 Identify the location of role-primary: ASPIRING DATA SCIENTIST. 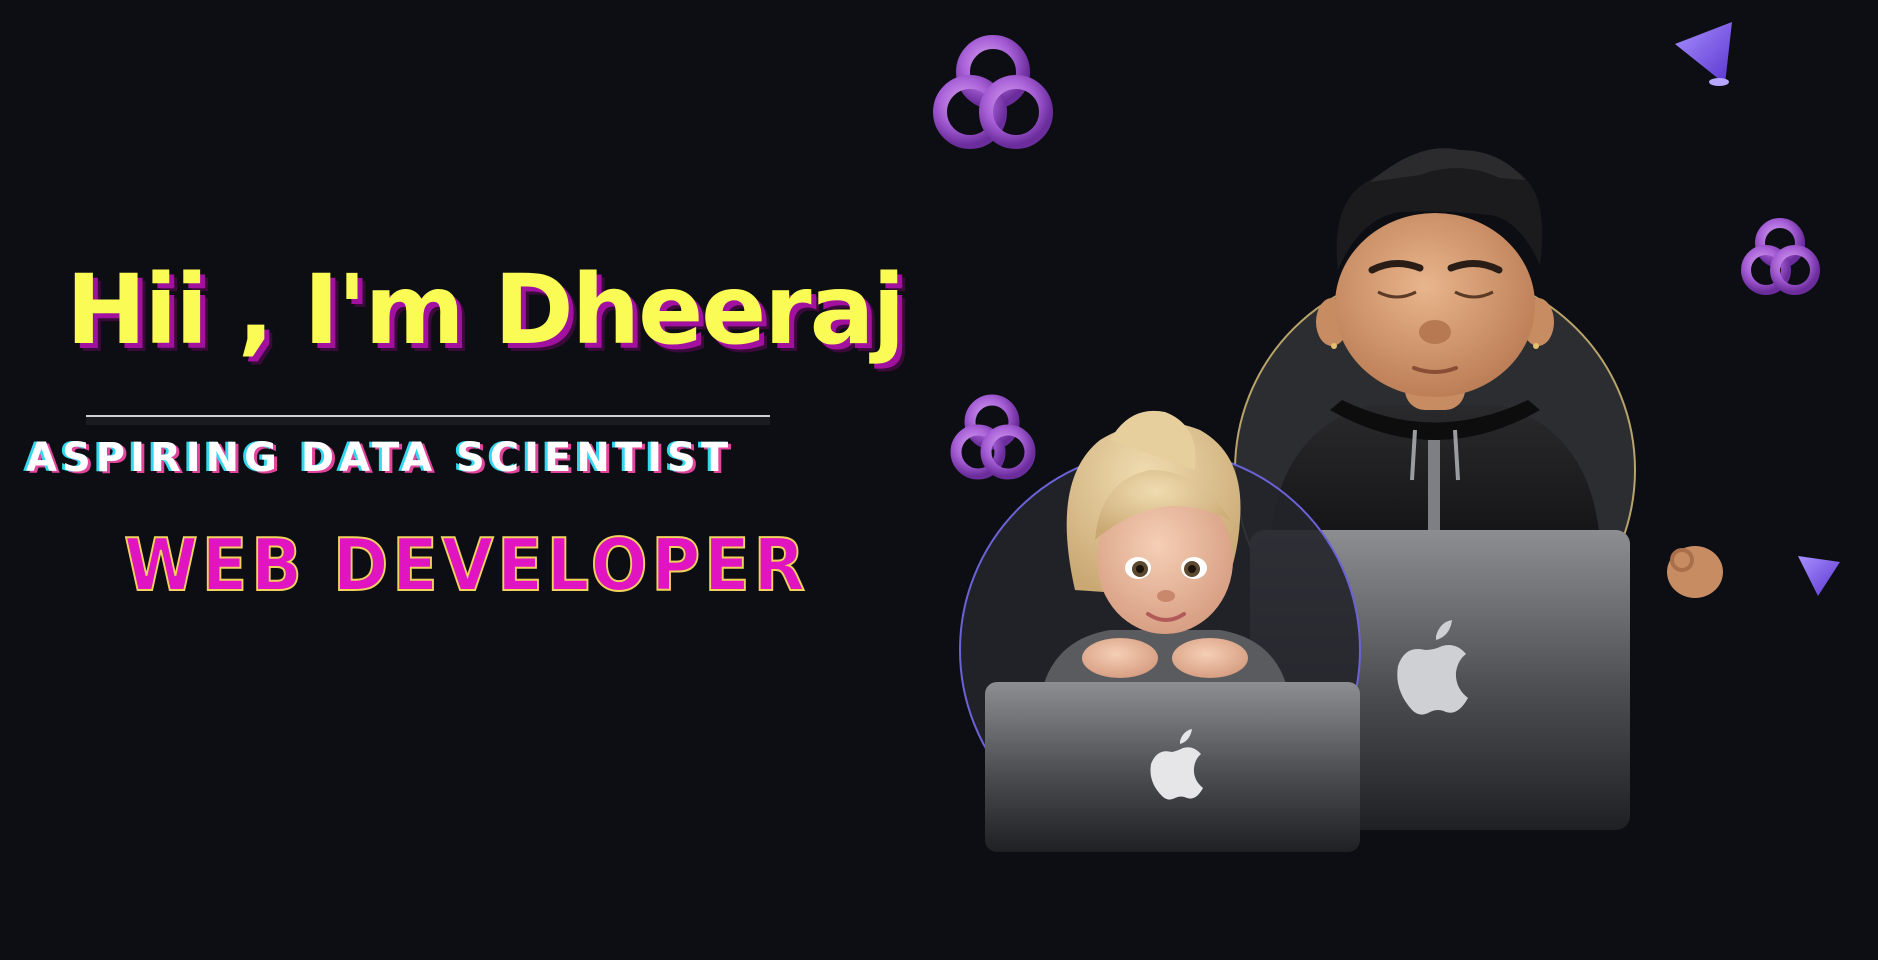
(380, 458).